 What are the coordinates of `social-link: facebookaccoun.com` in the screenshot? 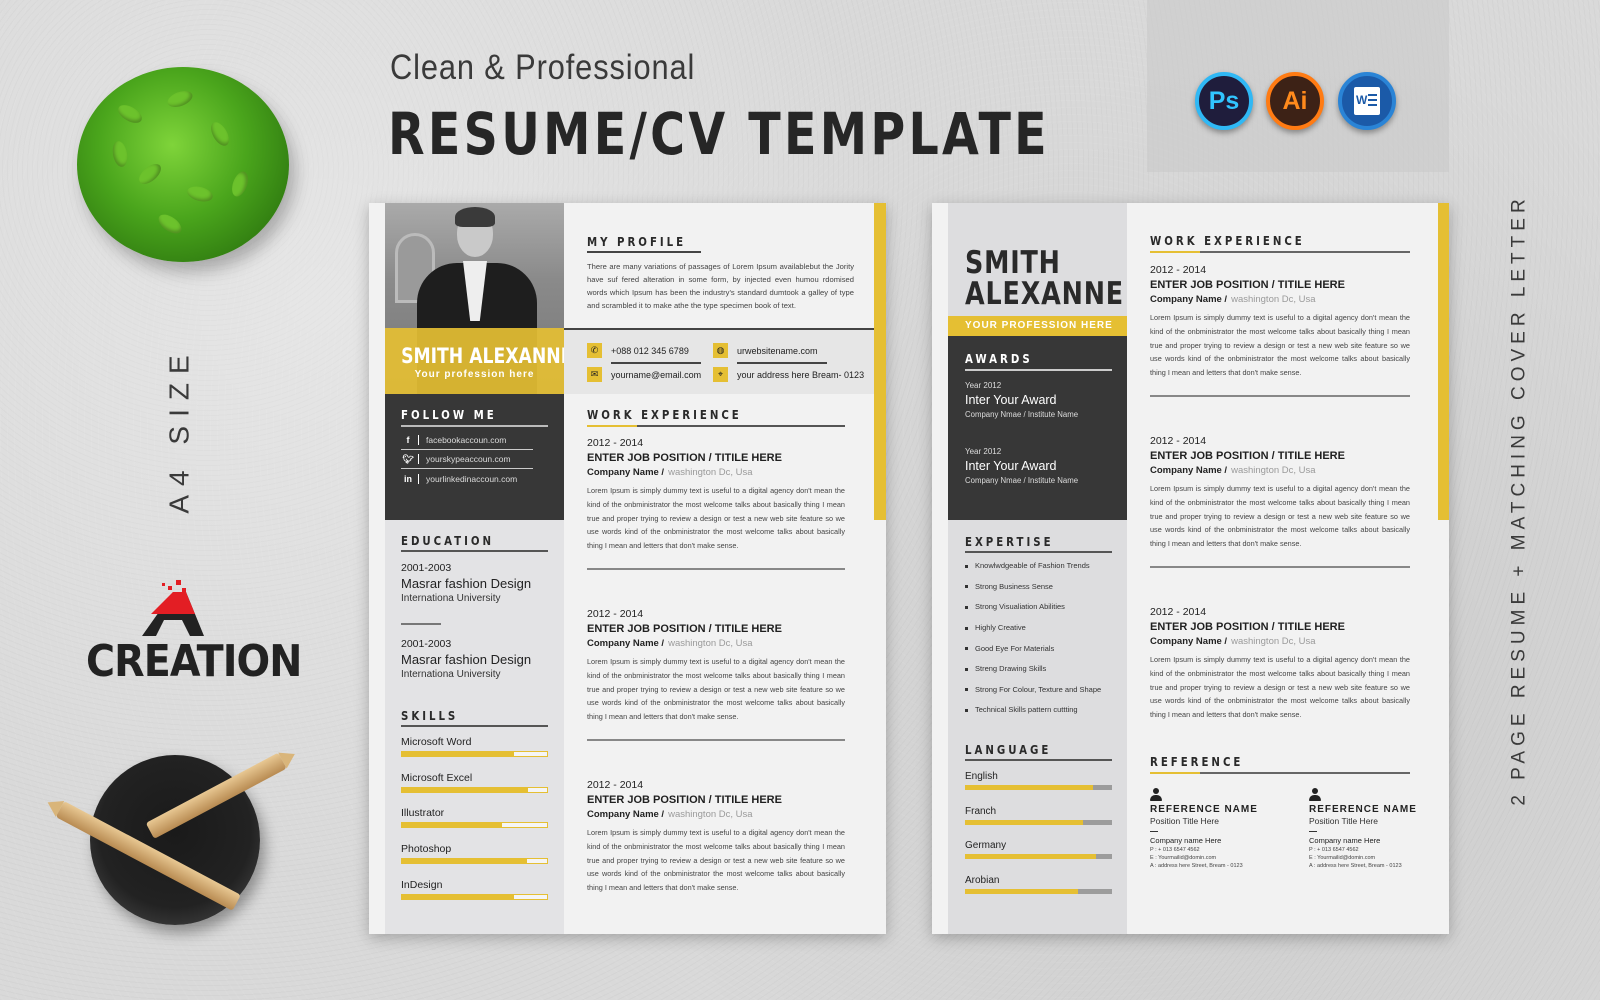 It's located at (466, 440).